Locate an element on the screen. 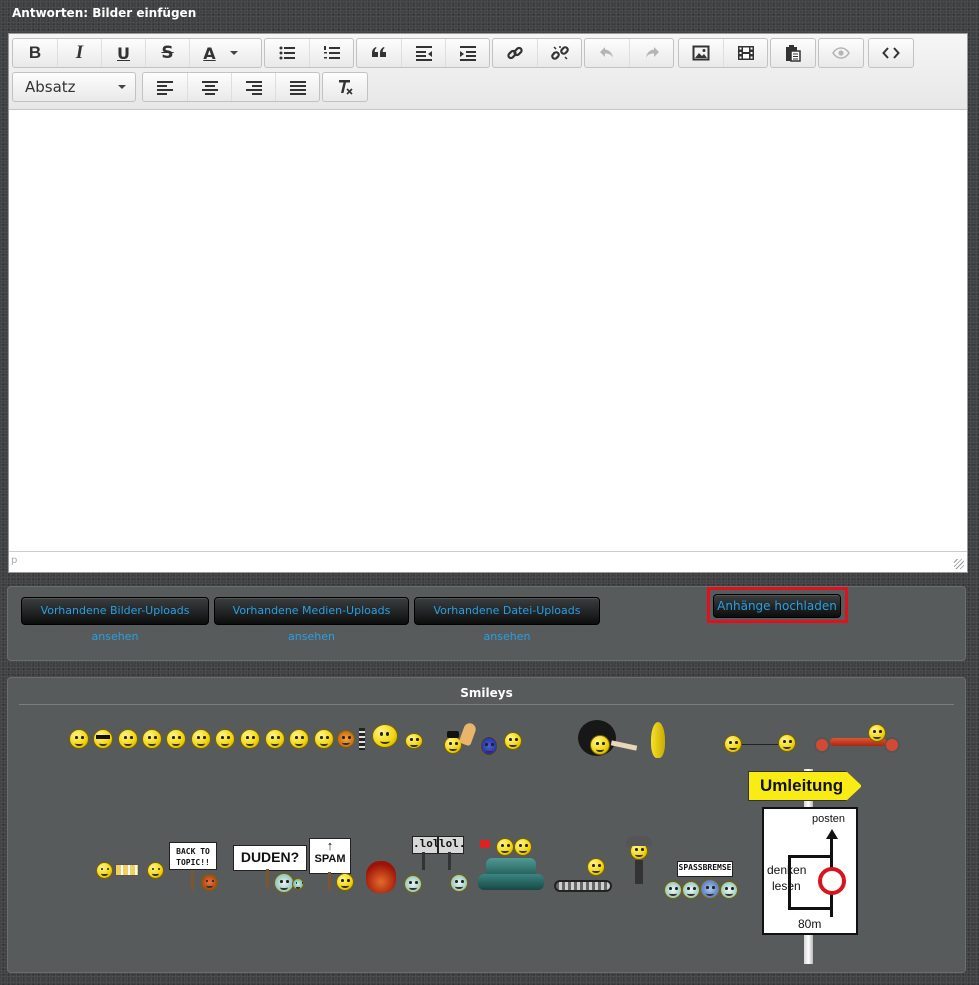 This screenshot has height=985, width=979. numbered-list-button is located at coordinates (331, 53).